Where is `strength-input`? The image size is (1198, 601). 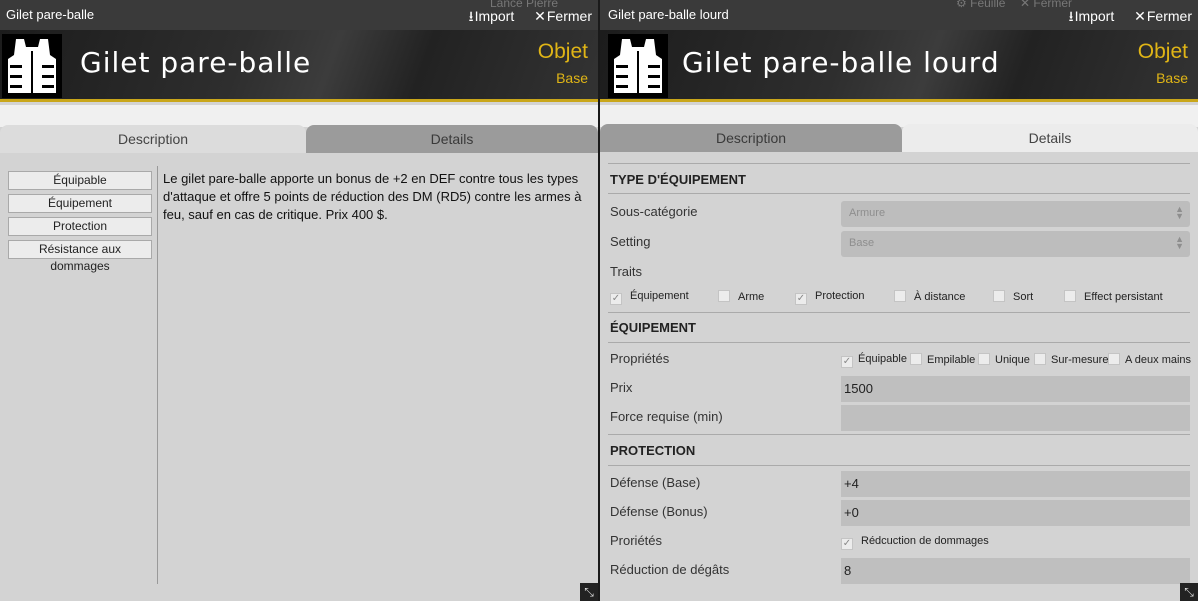 strength-input is located at coordinates (1015, 418).